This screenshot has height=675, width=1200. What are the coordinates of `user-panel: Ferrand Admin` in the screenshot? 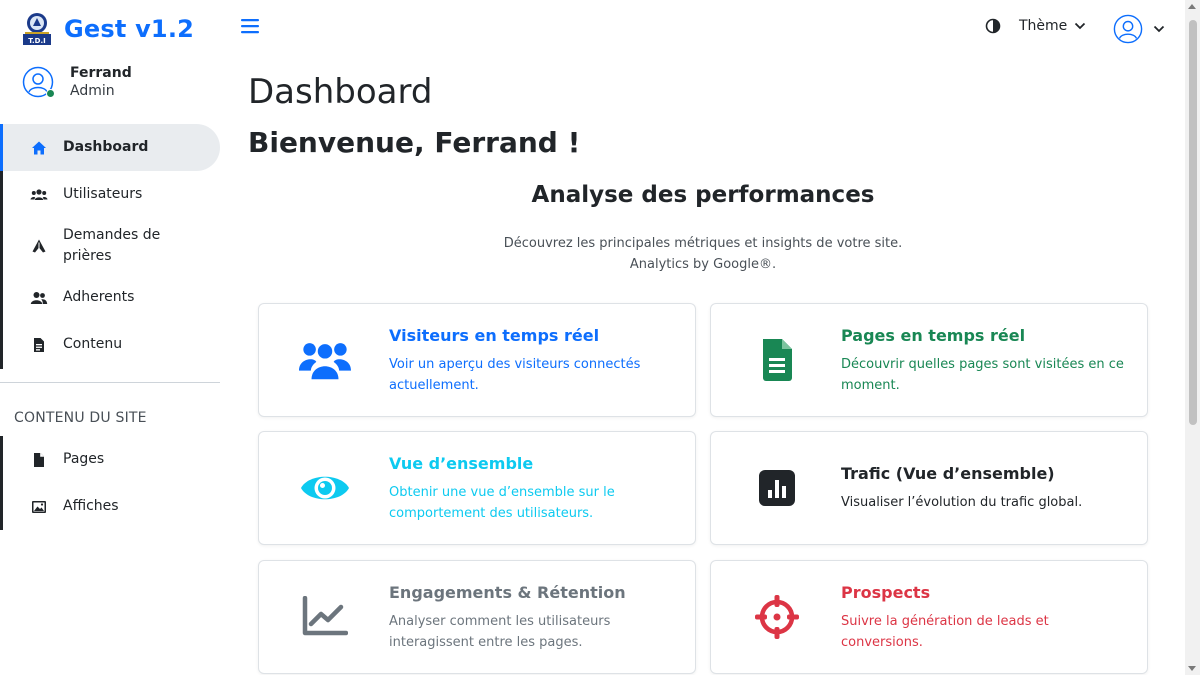 It's located at (77, 82).